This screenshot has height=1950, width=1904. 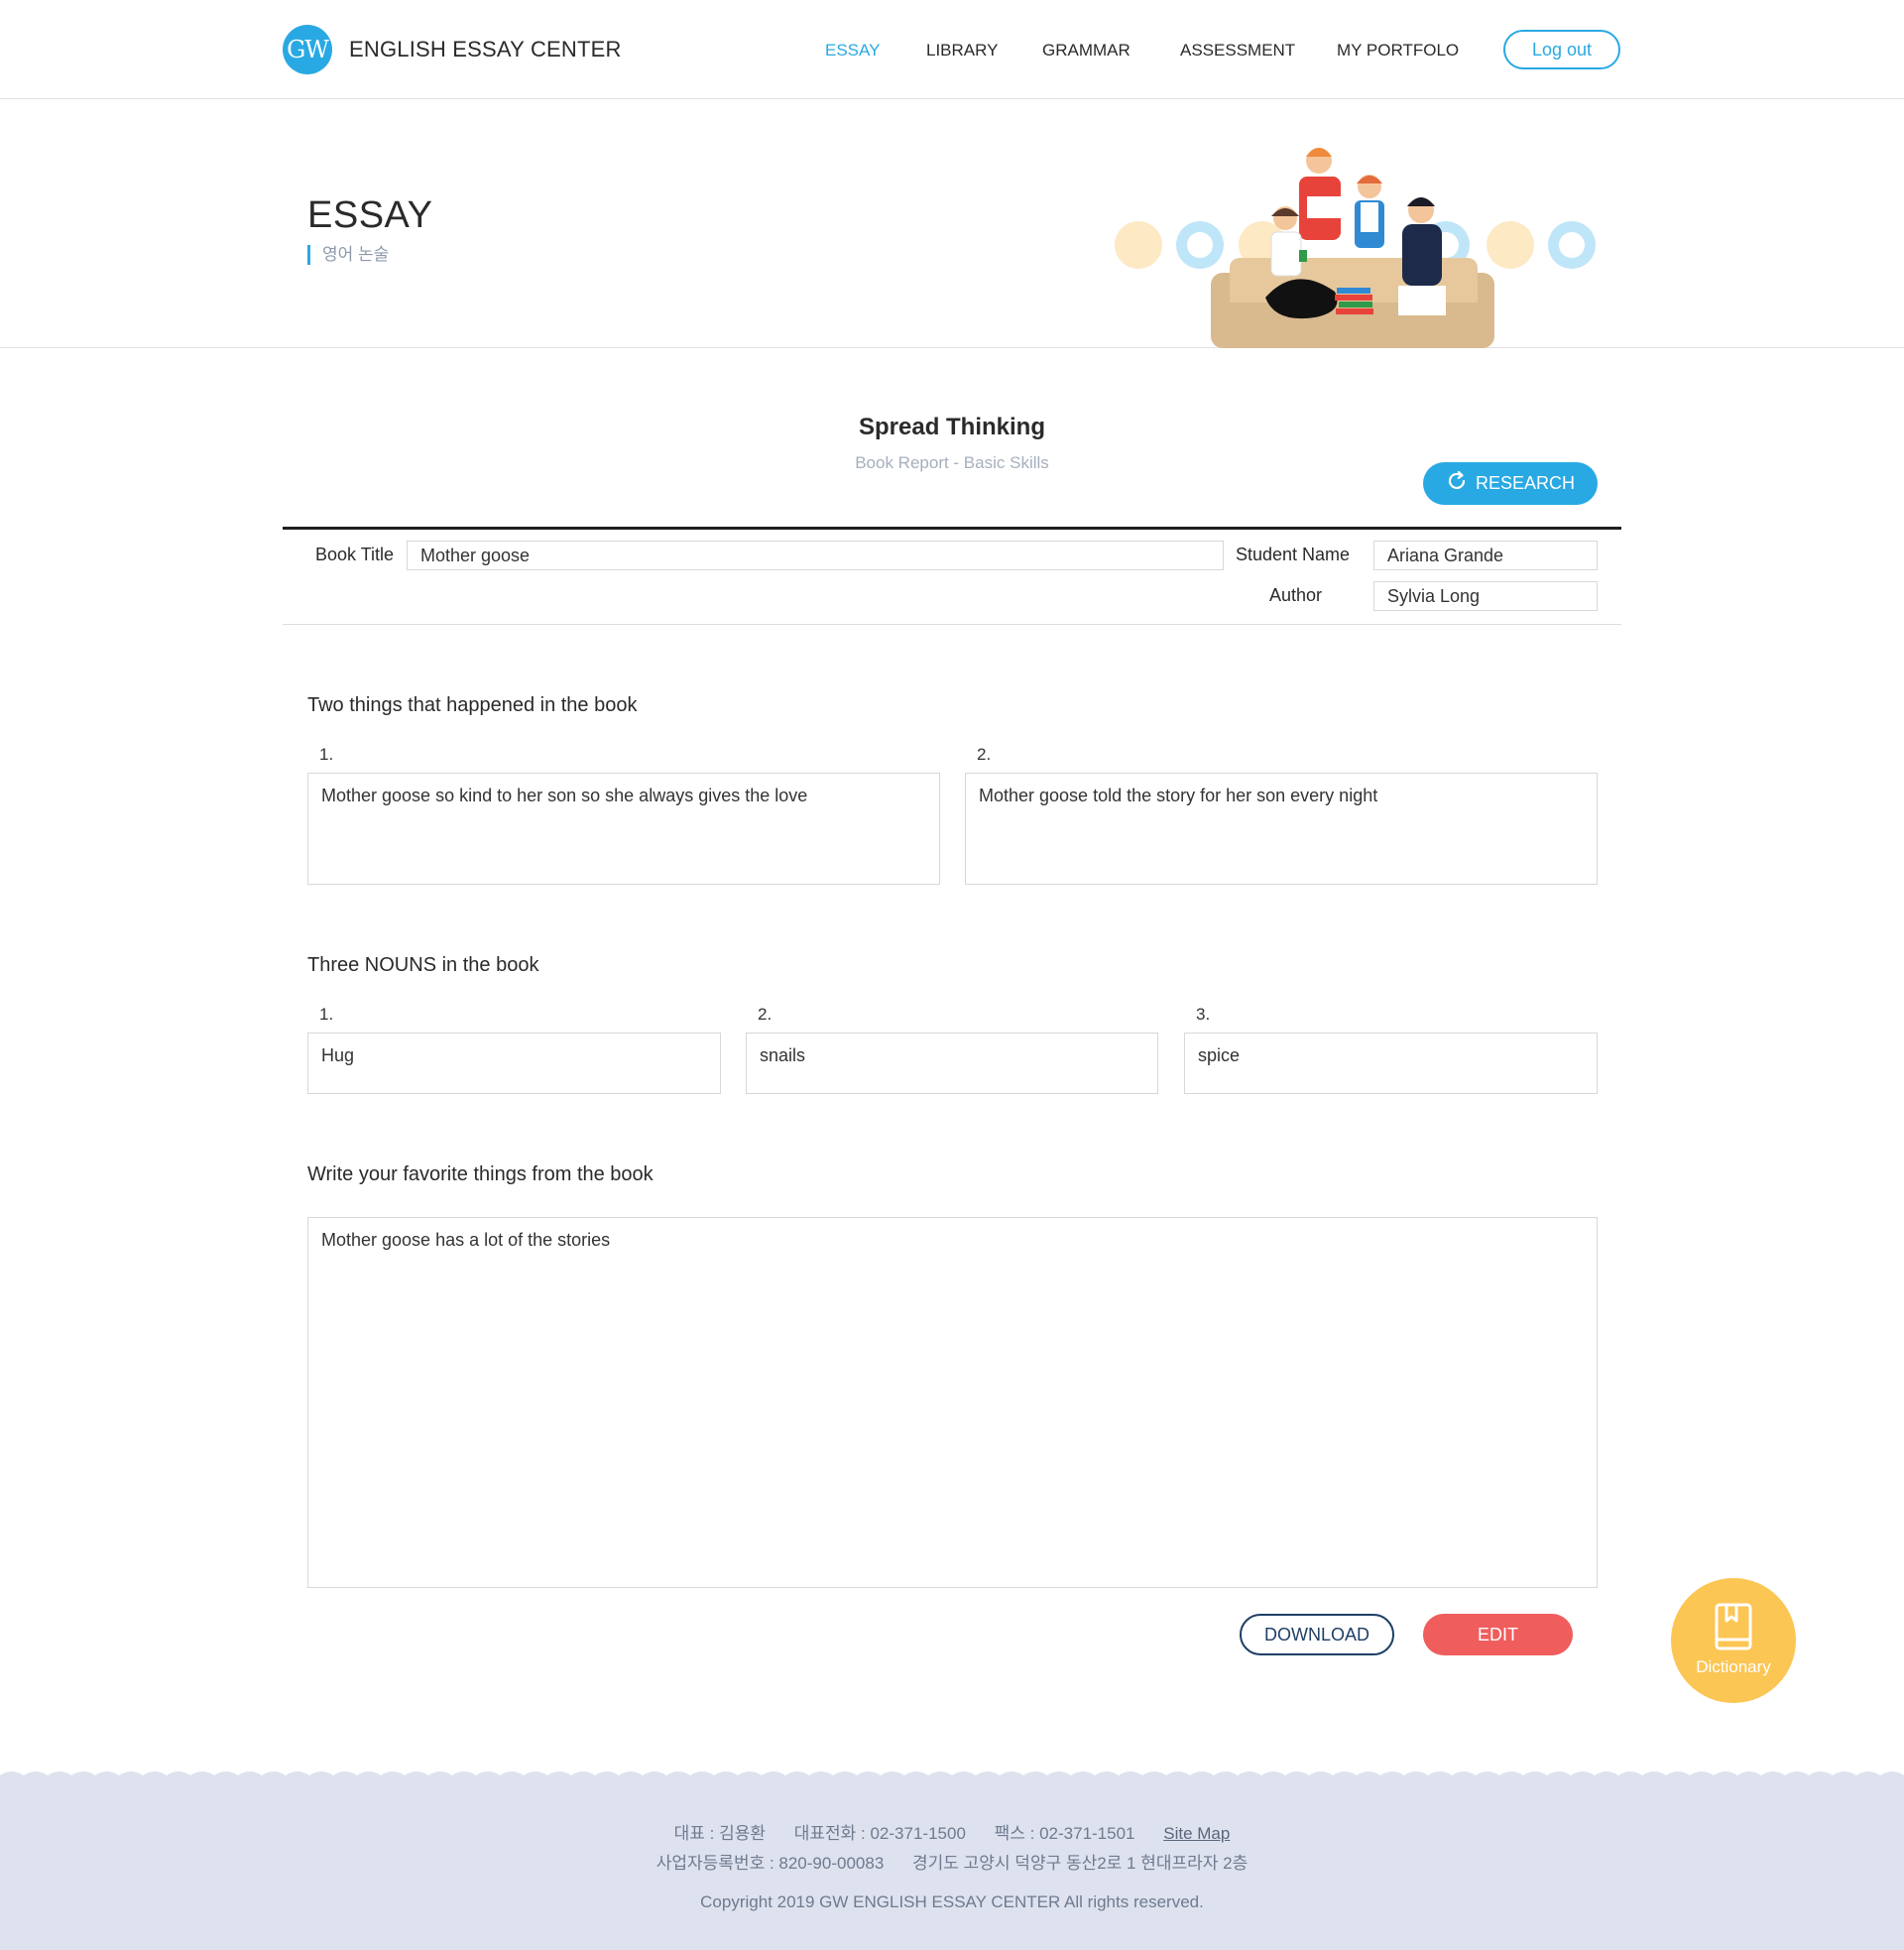 What do you see at coordinates (1391, 1064) in the screenshot?
I see `q2-item-3-input: spice` at bounding box center [1391, 1064].